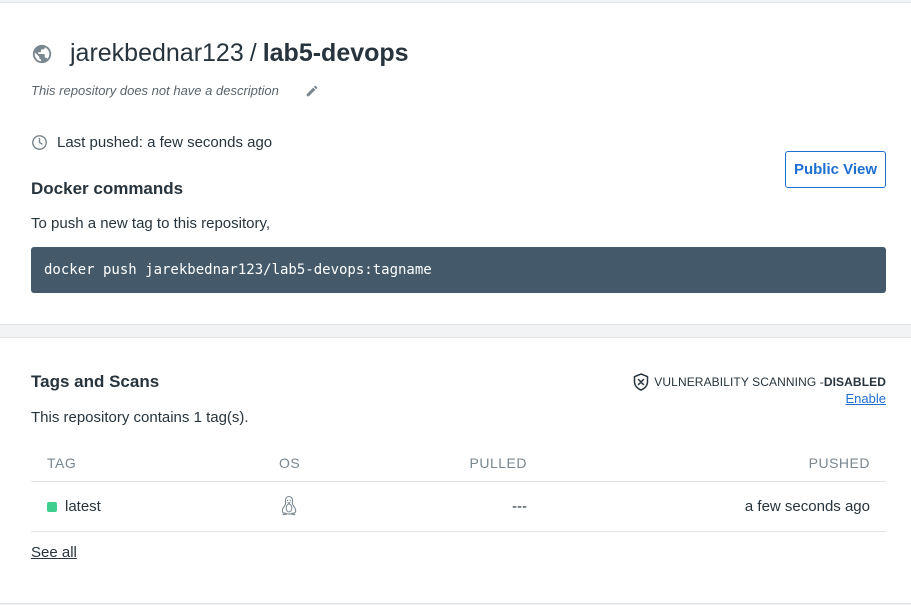 Image resolution: width=911 pixels, height=605 pixels. I want to click on push-description: To push a new tag to this repository,, so click(151, 223).